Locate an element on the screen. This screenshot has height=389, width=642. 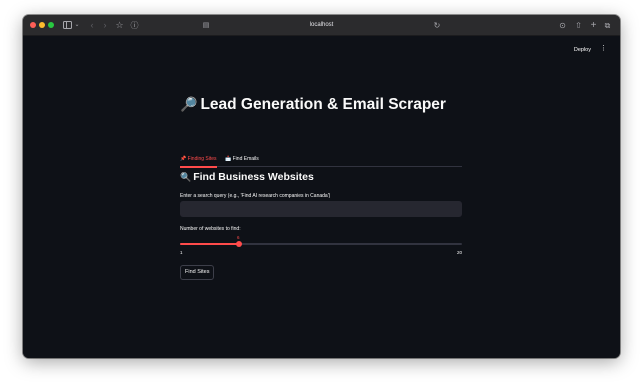
browser-toolbar: ⌄ ‹ › ☆ ⓘ localhost ▤ ↻ ⊙ ⇧ + ⧉ is located at coordinates (321, 25).